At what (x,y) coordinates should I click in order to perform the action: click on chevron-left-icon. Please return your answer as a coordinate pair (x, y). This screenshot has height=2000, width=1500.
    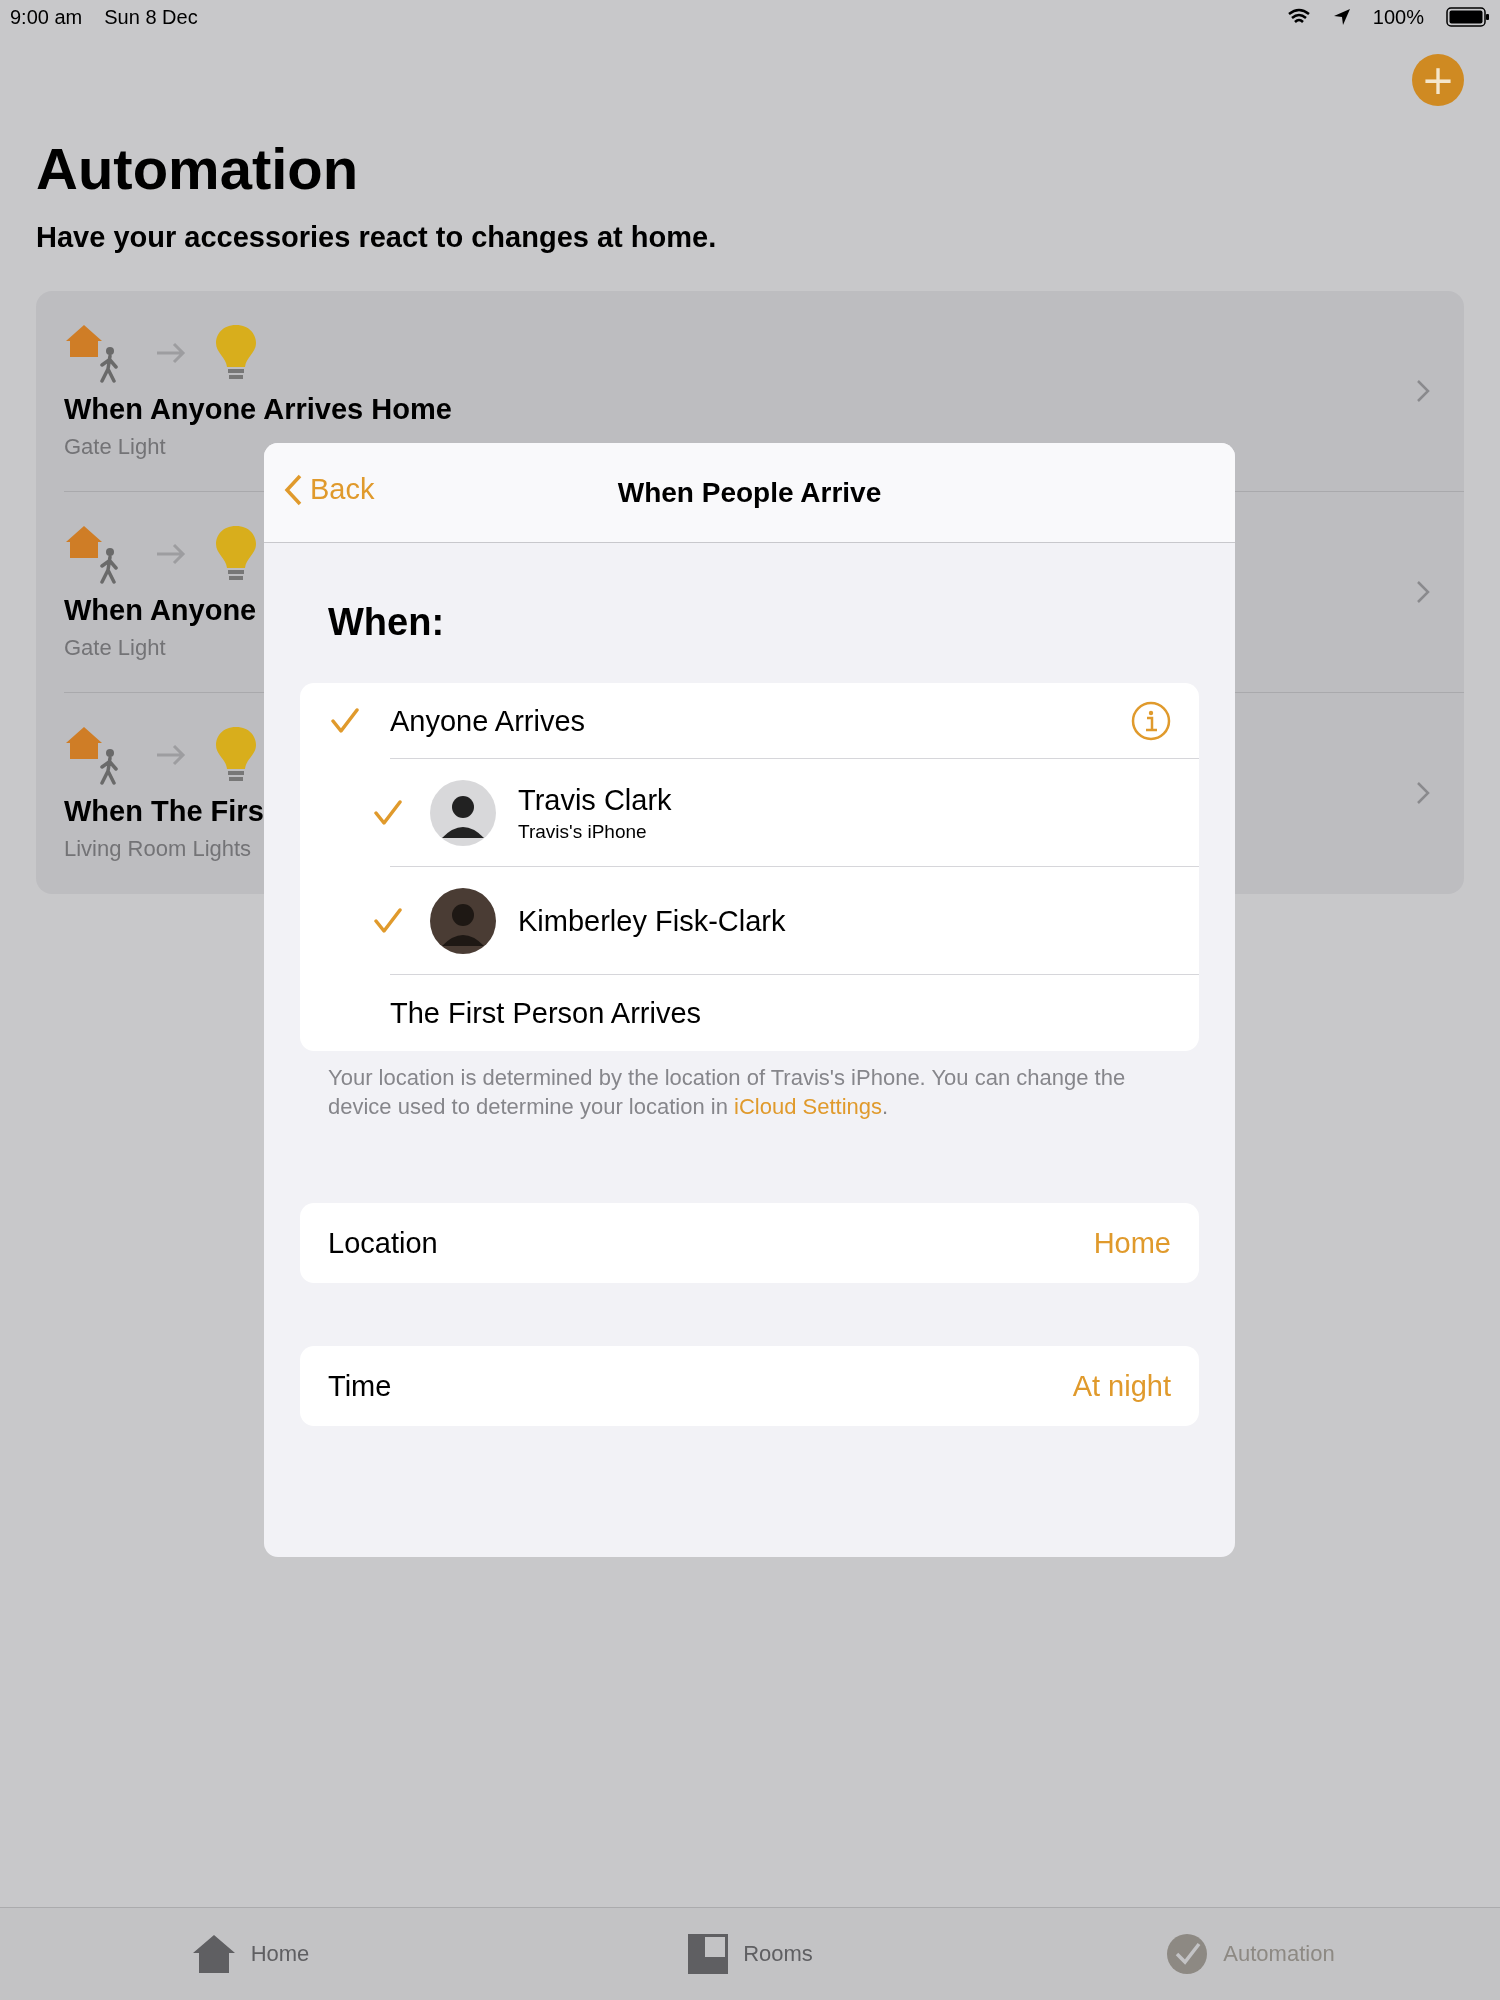
    Looking at the image, I should click on (293, 489).